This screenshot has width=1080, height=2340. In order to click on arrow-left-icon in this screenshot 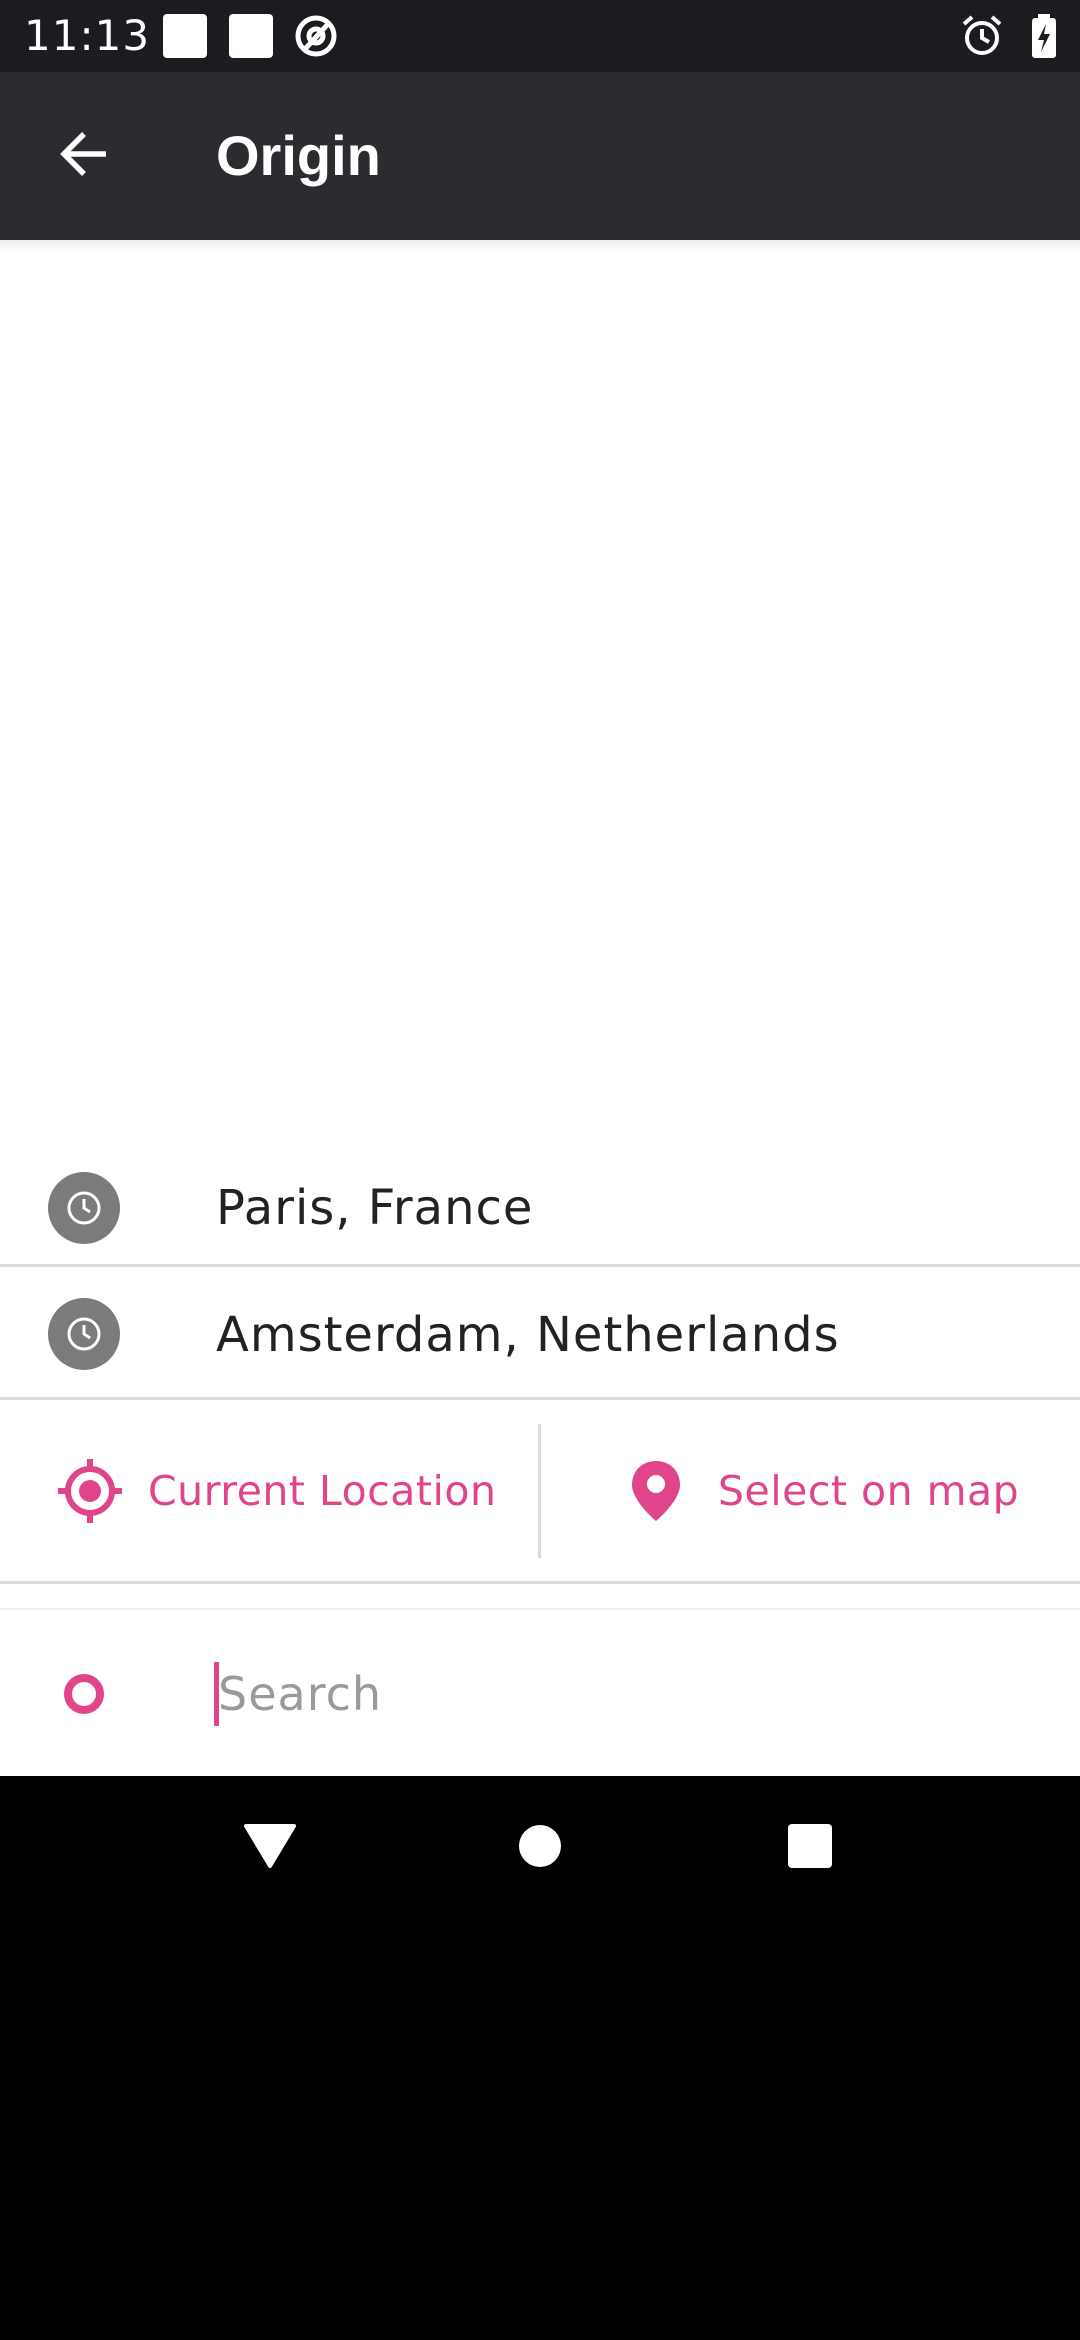, I will do `click(84, 156)`.